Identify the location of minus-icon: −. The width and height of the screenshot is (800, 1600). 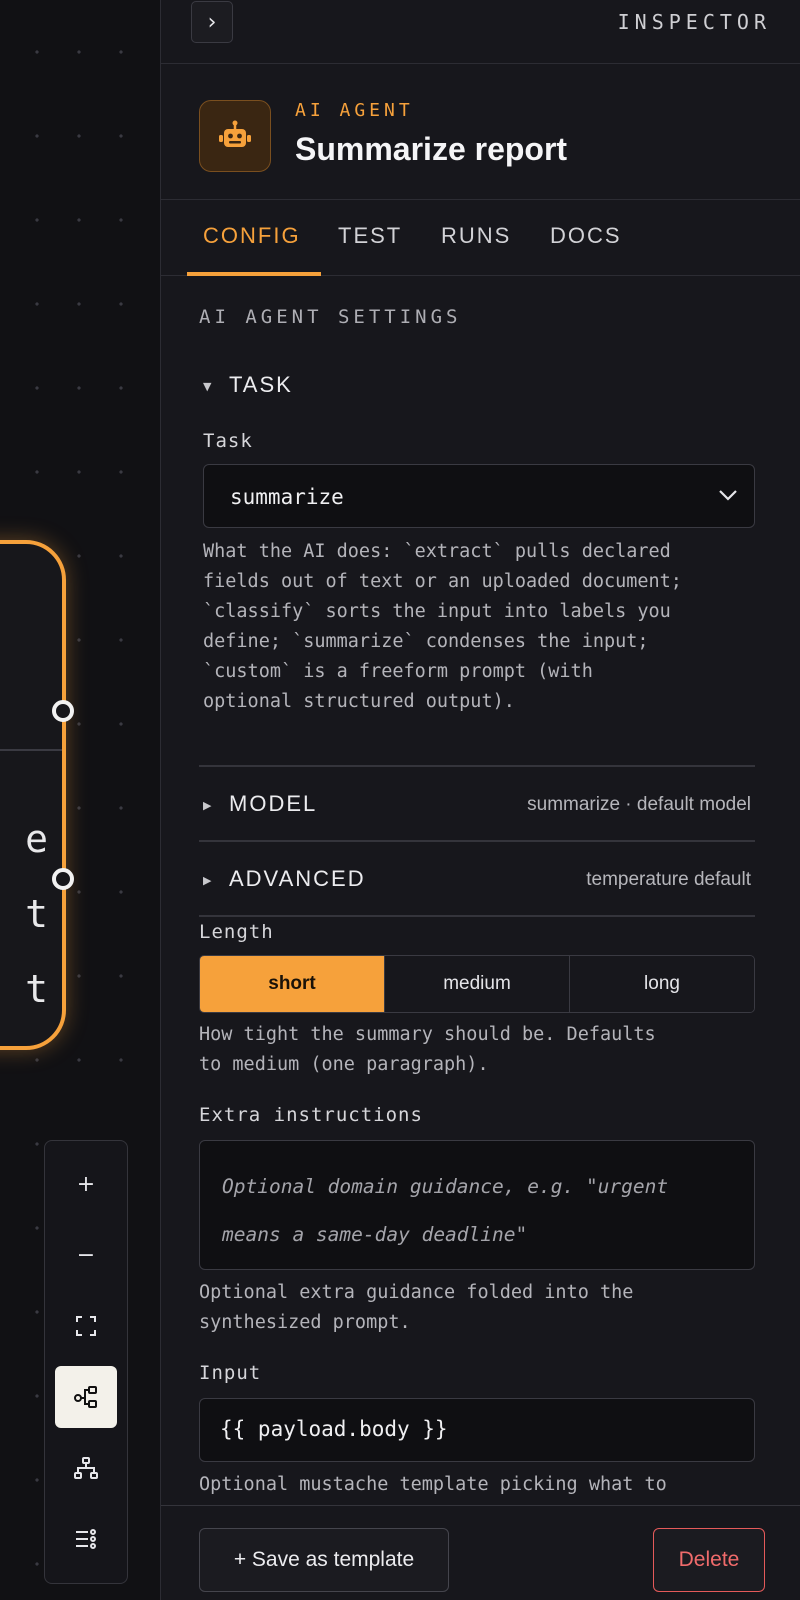
(86, 1255).